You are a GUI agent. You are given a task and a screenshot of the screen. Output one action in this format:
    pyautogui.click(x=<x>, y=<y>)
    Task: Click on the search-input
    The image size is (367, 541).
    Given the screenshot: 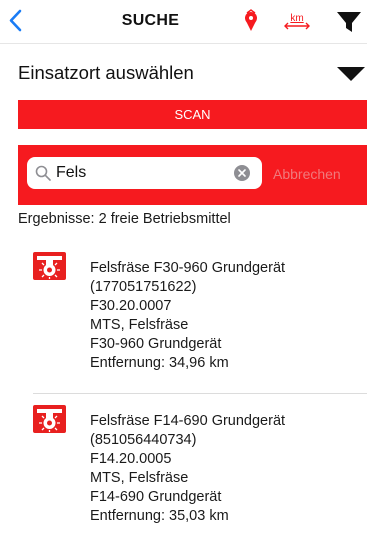 What is the action you would take?
    pyautogui.click(x=144, y=173)
    